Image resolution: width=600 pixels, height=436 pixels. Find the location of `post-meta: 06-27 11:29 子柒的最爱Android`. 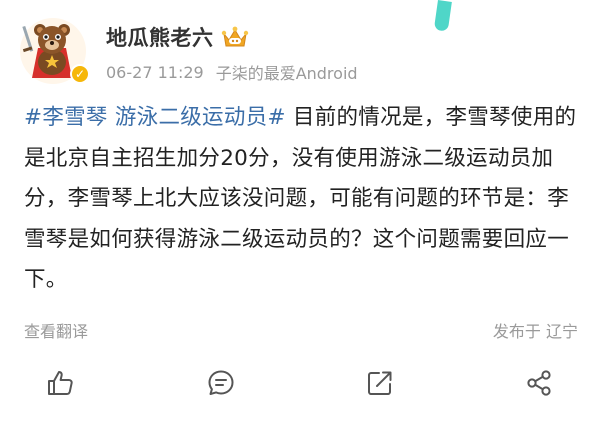

post-meta: 06-27 11:29 子柒的最爱Android is located at coordinates (232, 72).